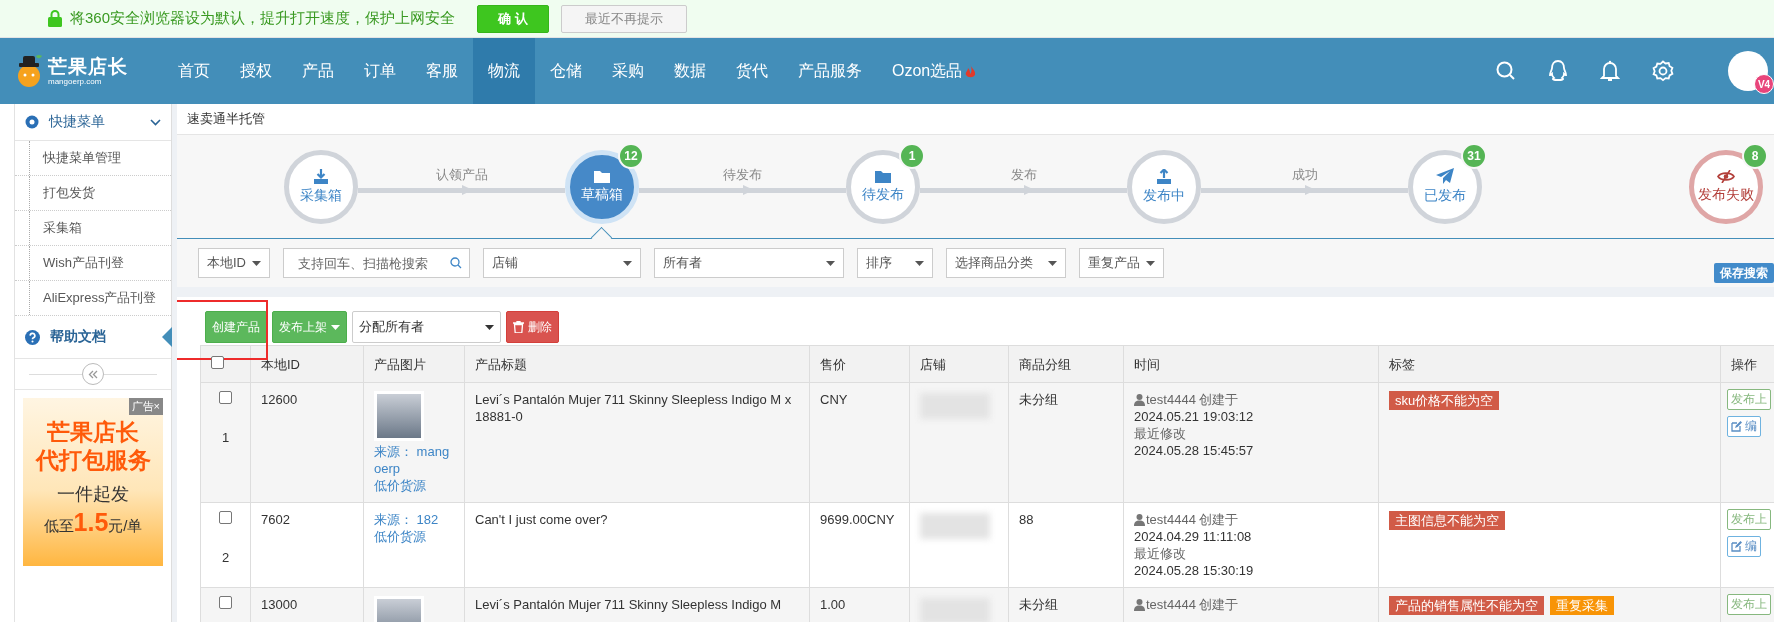 This screenshot has height=622, width=1774. What do you see at coordinates (93, 228) in the screenshot?
I see `menu-item: 采集箱` at bounding box center [93, 228].